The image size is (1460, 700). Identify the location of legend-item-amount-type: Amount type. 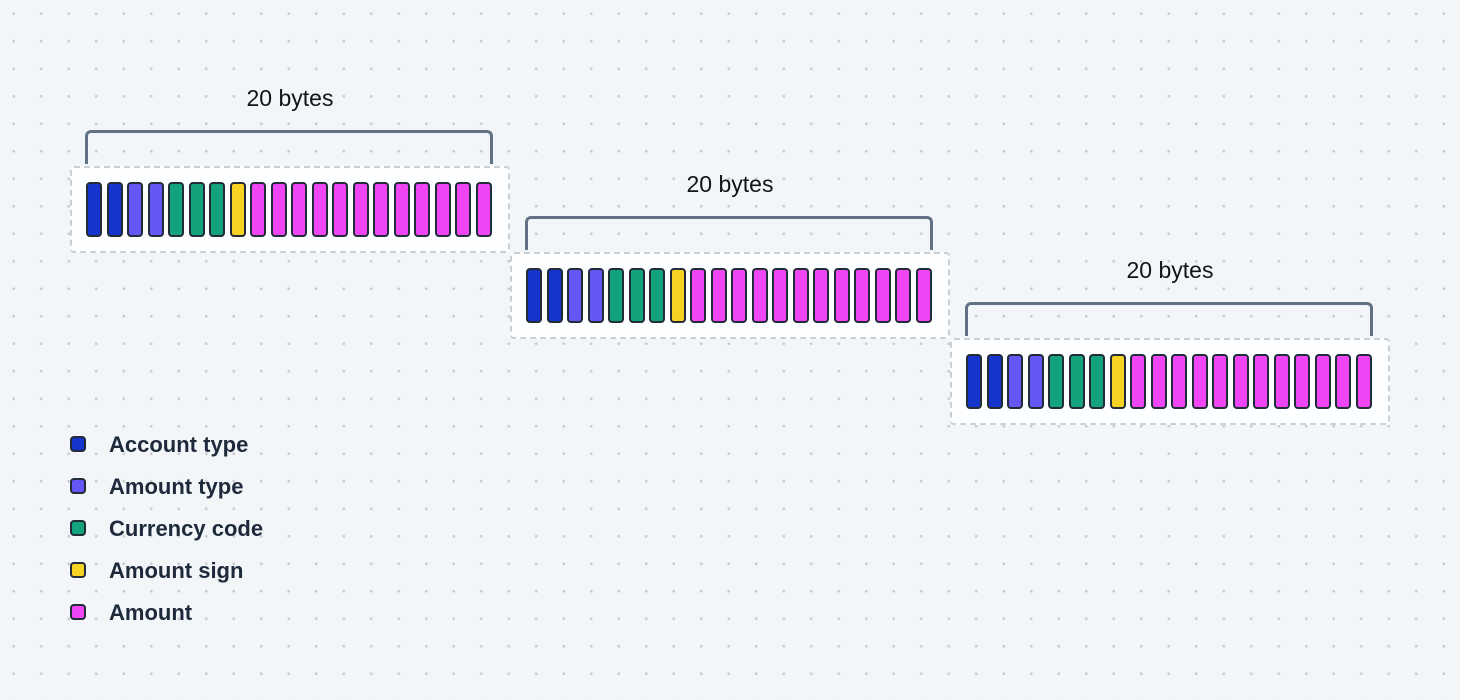
(166, 487).